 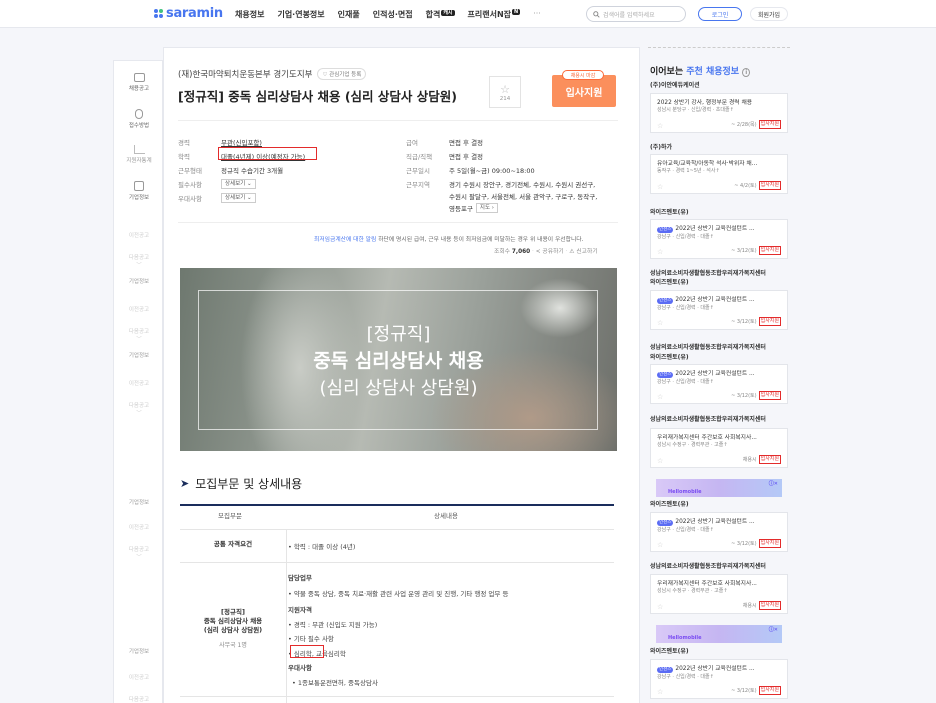 I want to click on qual-heading: 지원자격, so click(x=300, y=610).